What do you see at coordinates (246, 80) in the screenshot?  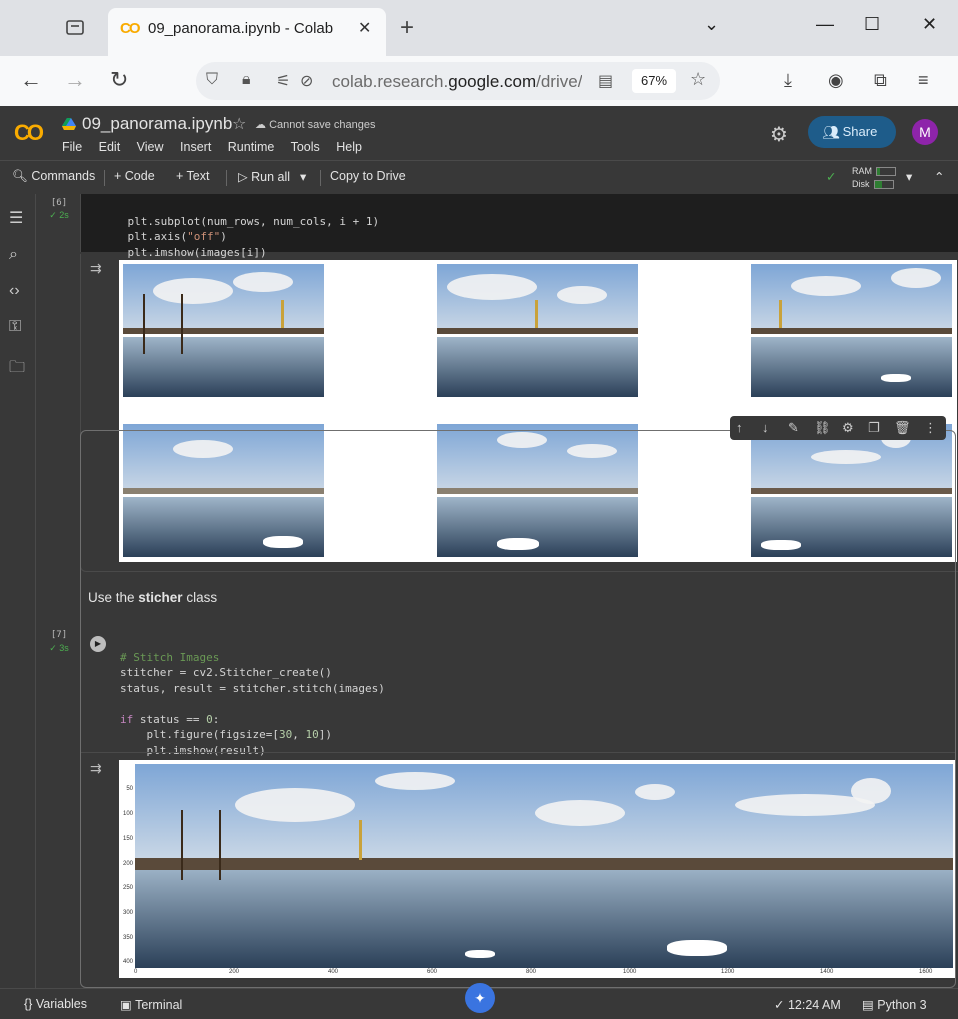 I see `lock-icon: 🔒︎` at bounding box center [246, 80].